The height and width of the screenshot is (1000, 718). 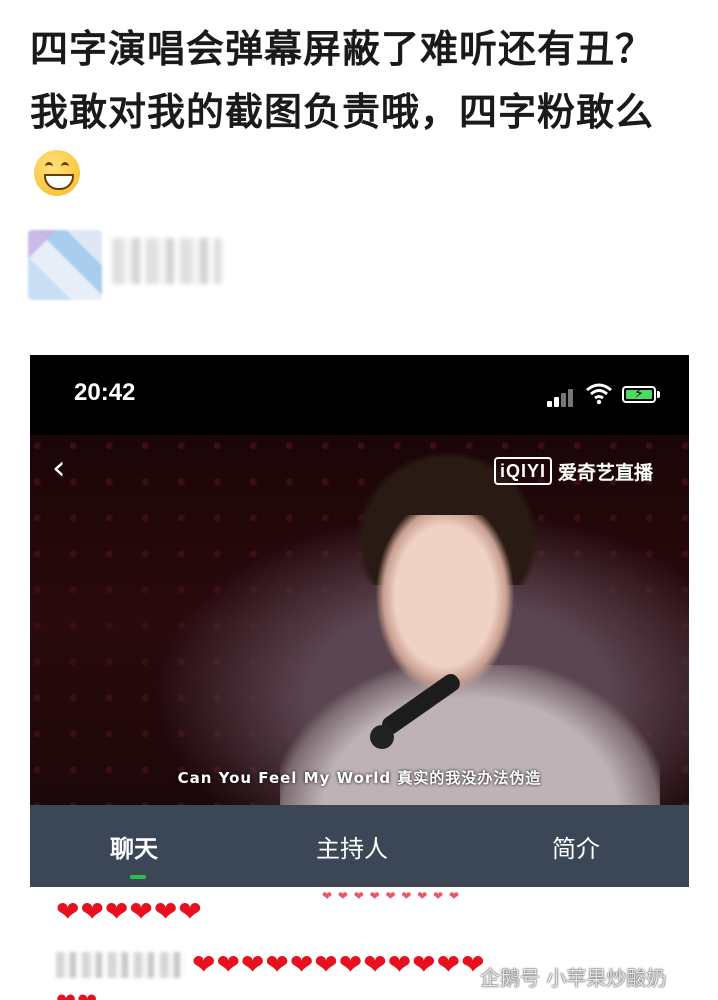 I want to click on video-frame-face, so click(x=445, y=605).